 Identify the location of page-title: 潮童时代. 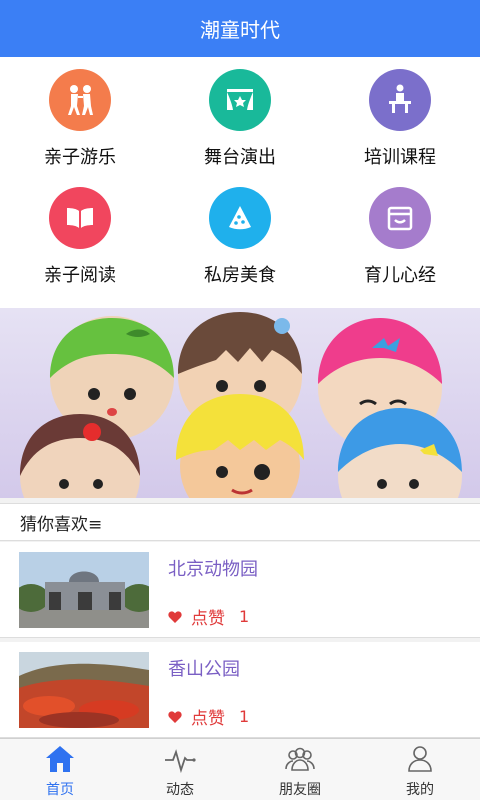
(240, 30).